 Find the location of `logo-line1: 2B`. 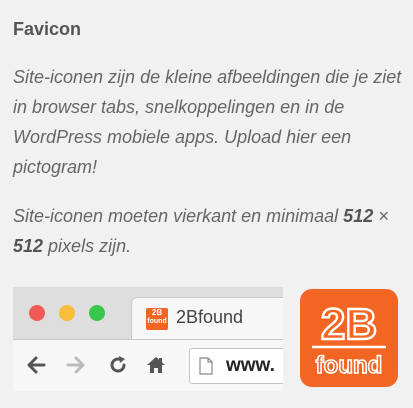

logo-line1: 2B is located at coordinates (349, 324).